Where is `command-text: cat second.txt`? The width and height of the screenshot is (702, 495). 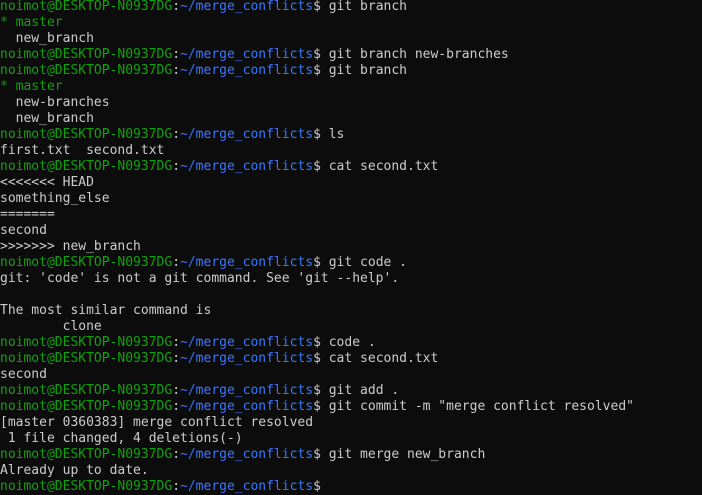
command-text: cat second.txt is located at coordinates (379, 166).